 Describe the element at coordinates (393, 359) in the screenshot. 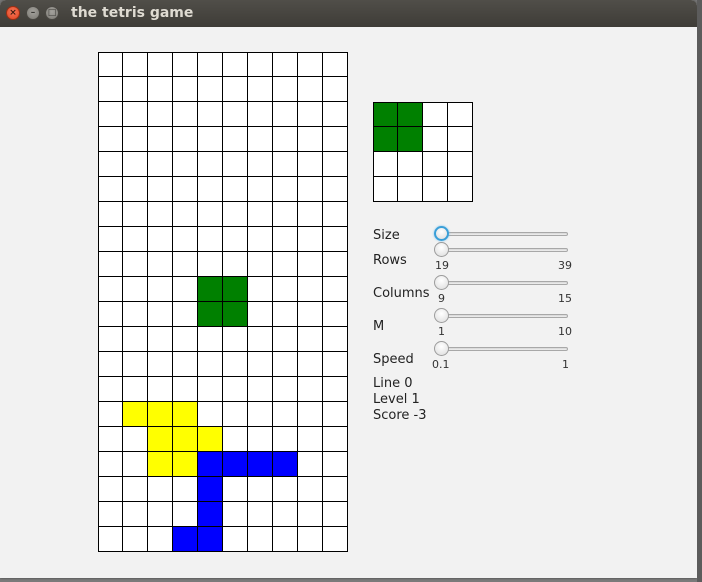

I see `speed-label: Speed` at that location.